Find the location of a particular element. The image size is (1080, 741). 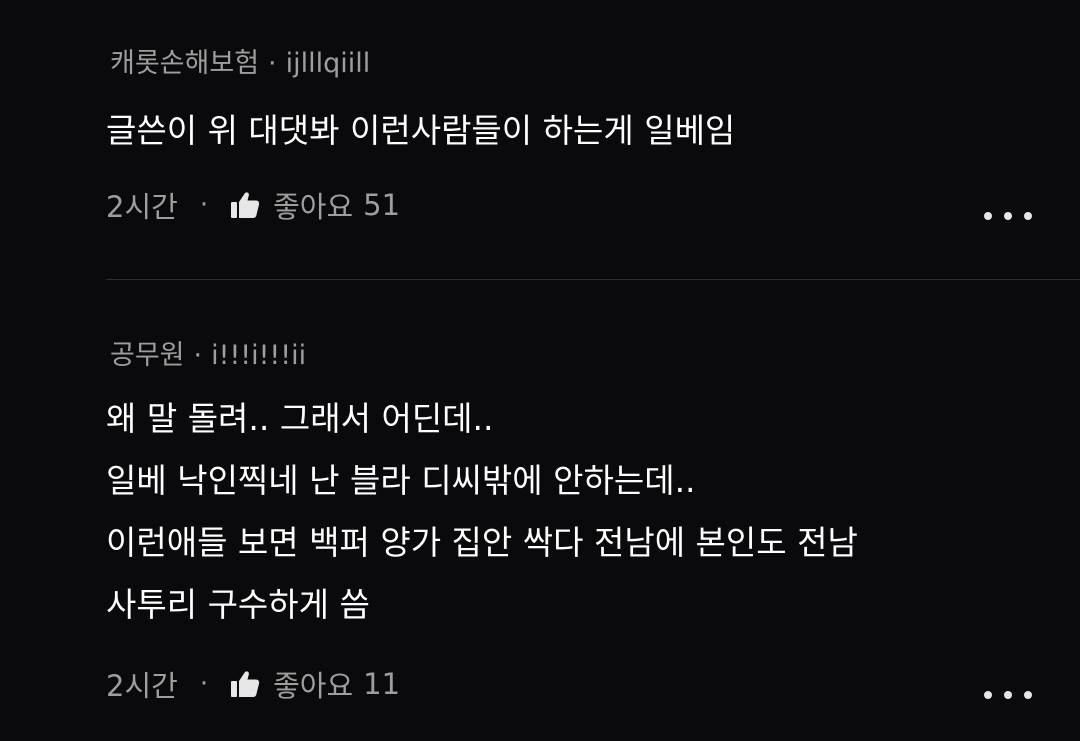

author-name: 공무원 is located at coordinates (147, 355).